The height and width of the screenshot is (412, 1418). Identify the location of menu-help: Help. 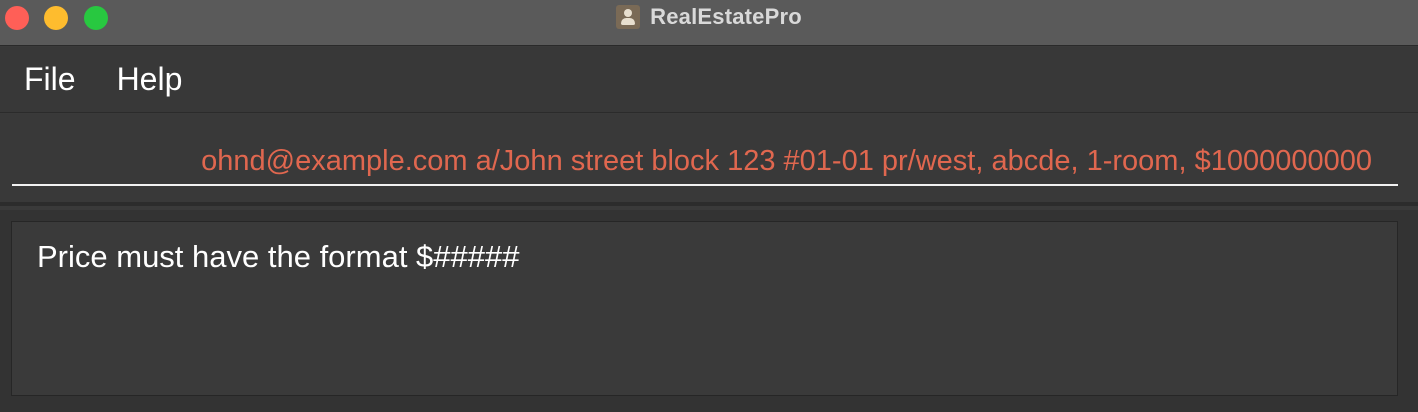
(150, 79).